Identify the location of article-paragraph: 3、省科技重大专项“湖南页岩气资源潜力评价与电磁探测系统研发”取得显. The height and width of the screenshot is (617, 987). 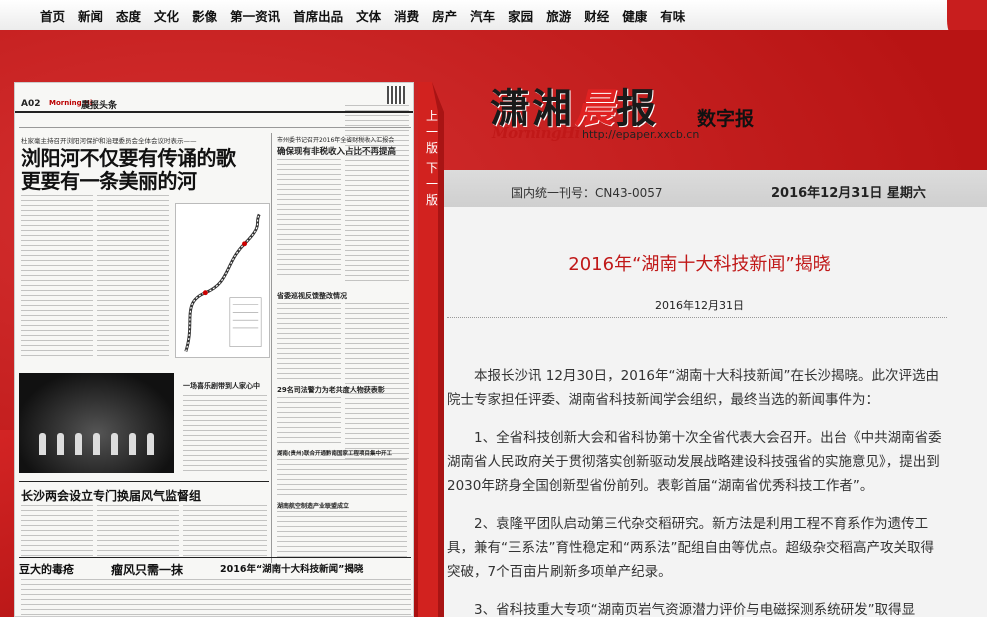
(695, 609).